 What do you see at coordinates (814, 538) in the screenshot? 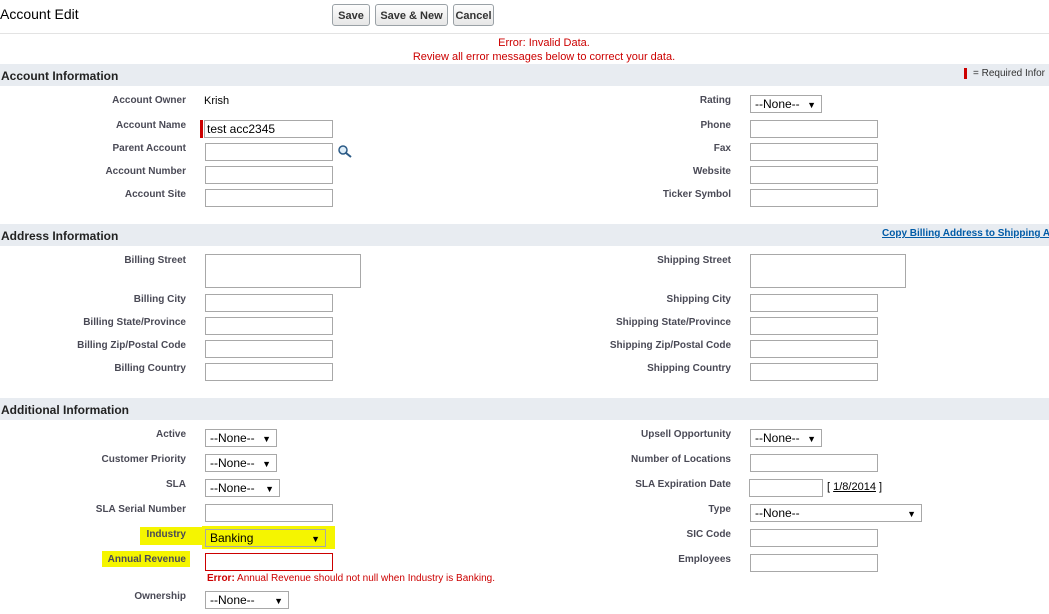
I see `sic-code-input` at bounding box center [814, 538].